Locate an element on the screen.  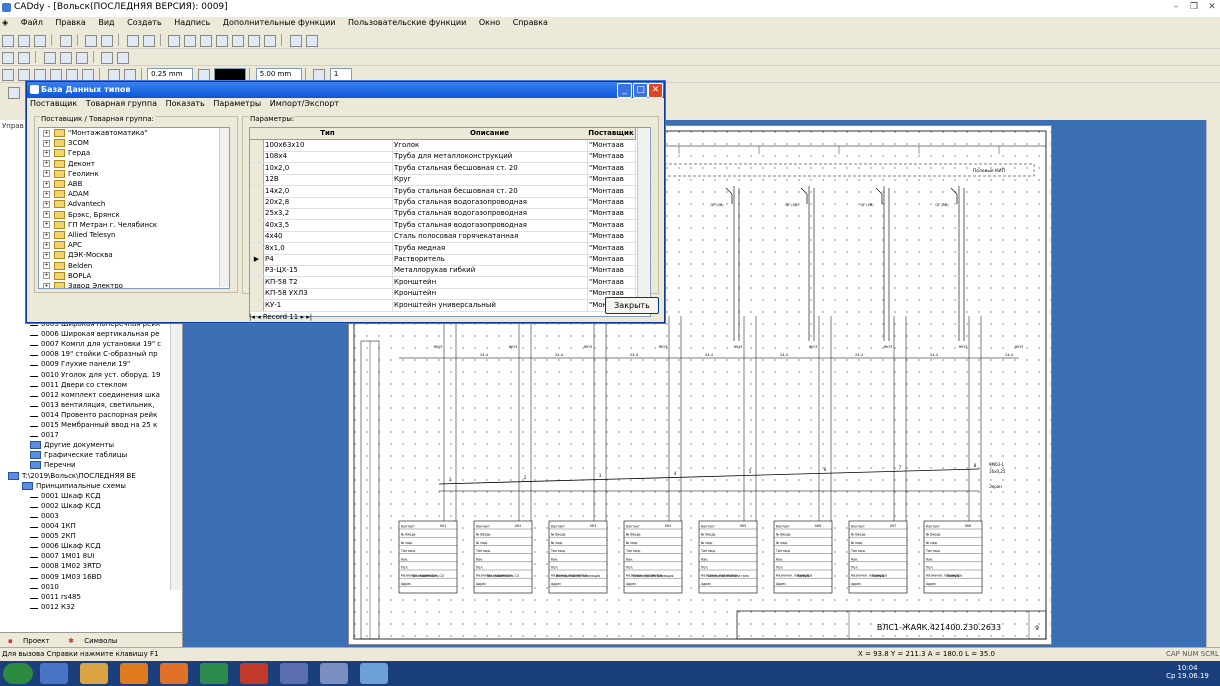
supplier-item: + Advantech is located at coordinates (72, 205).